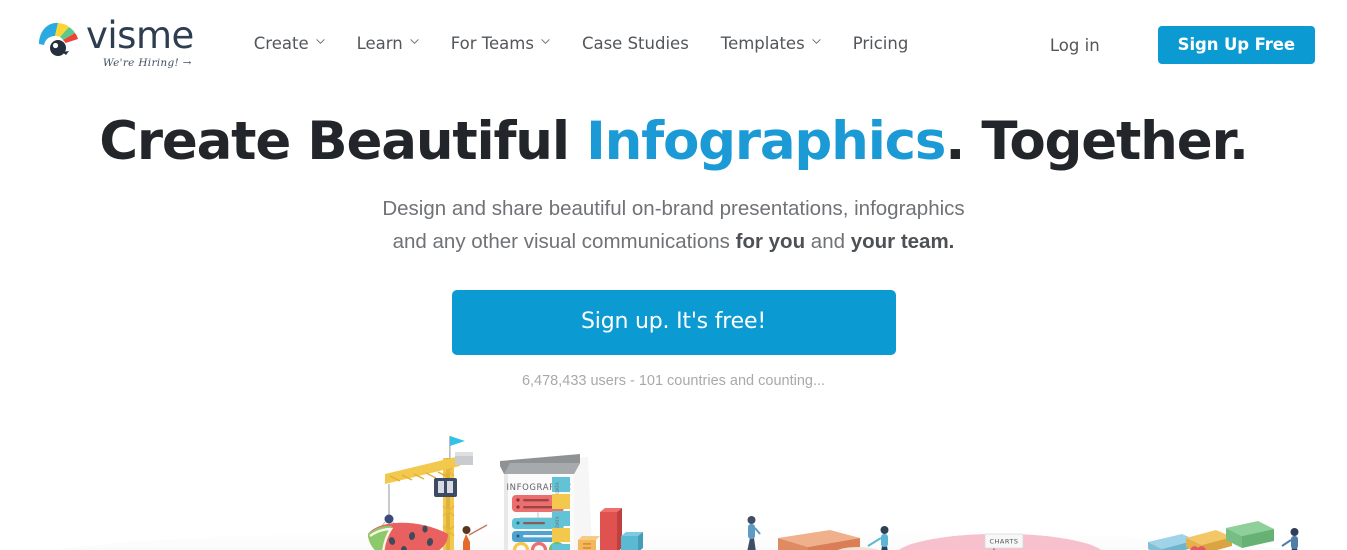 The height and width of the screenshot is (550, 1347). I want to click on signup-free-button: Sign Up Free, so click(1236, 45).